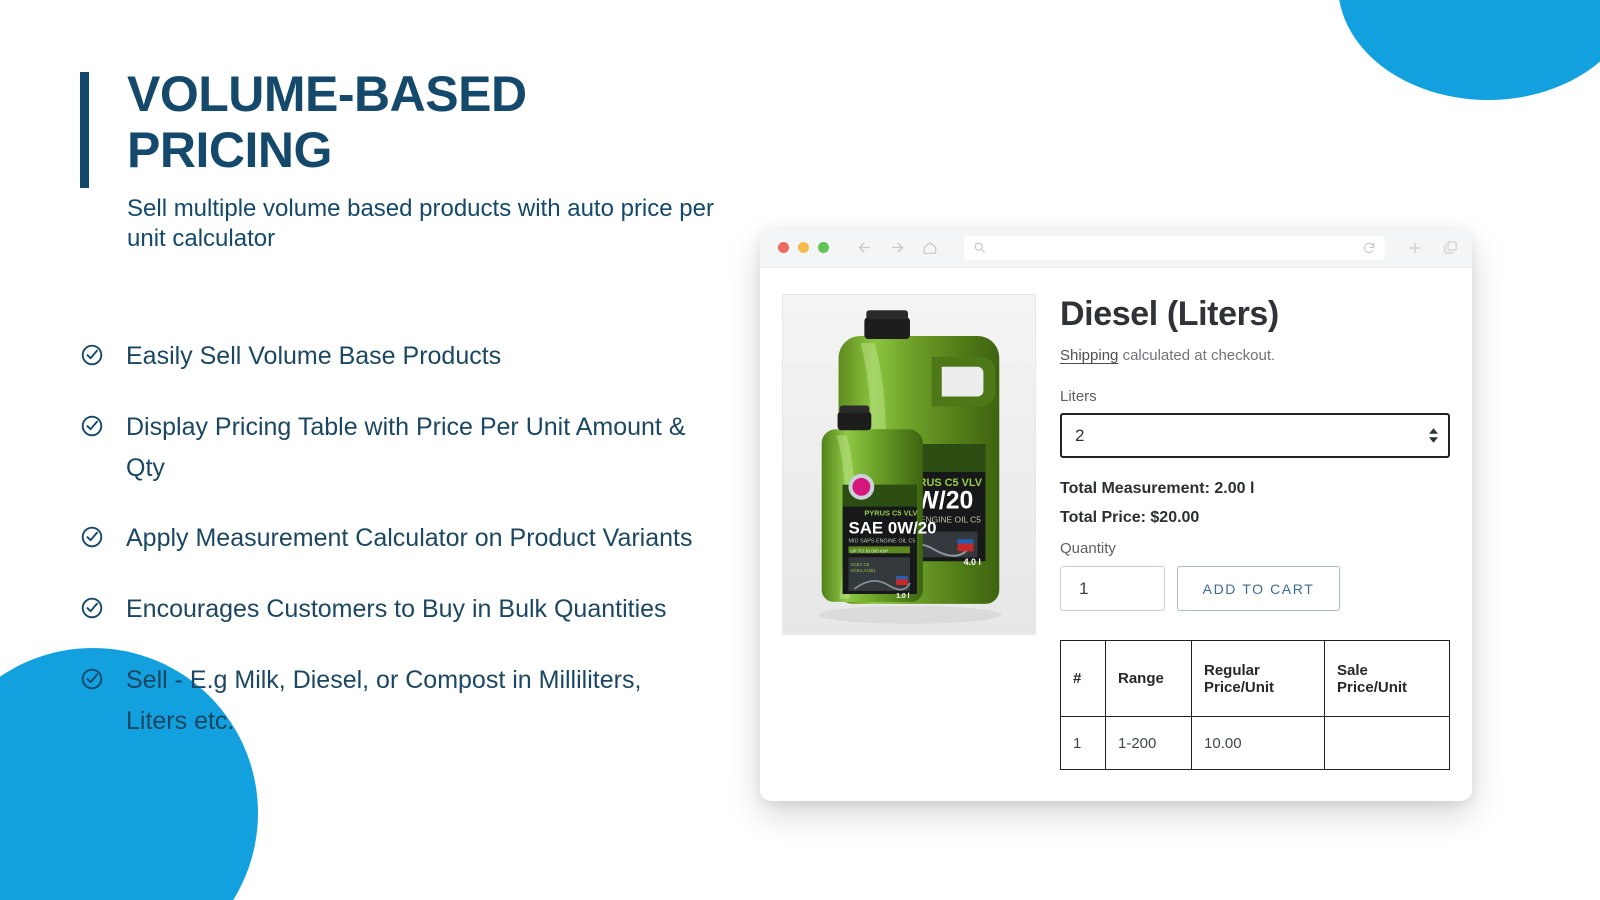  Describe the element at coordinates (859, 564) in the screenshot. I see `svg-text: ACEA C5` at that location.